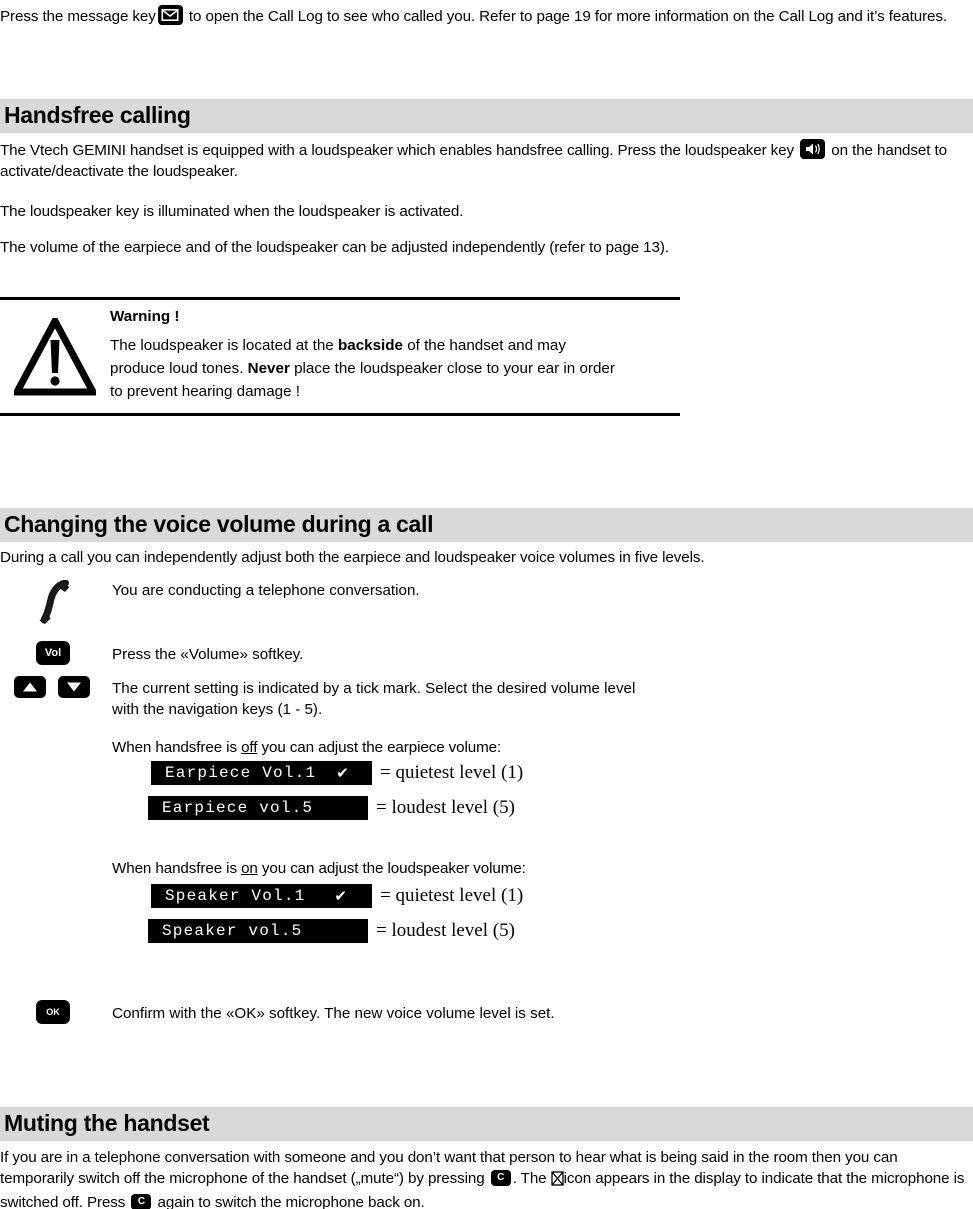 The width and height of the screenshot is (973, 1209). I want to click on loudspeaker-icon, so click(813, 149).